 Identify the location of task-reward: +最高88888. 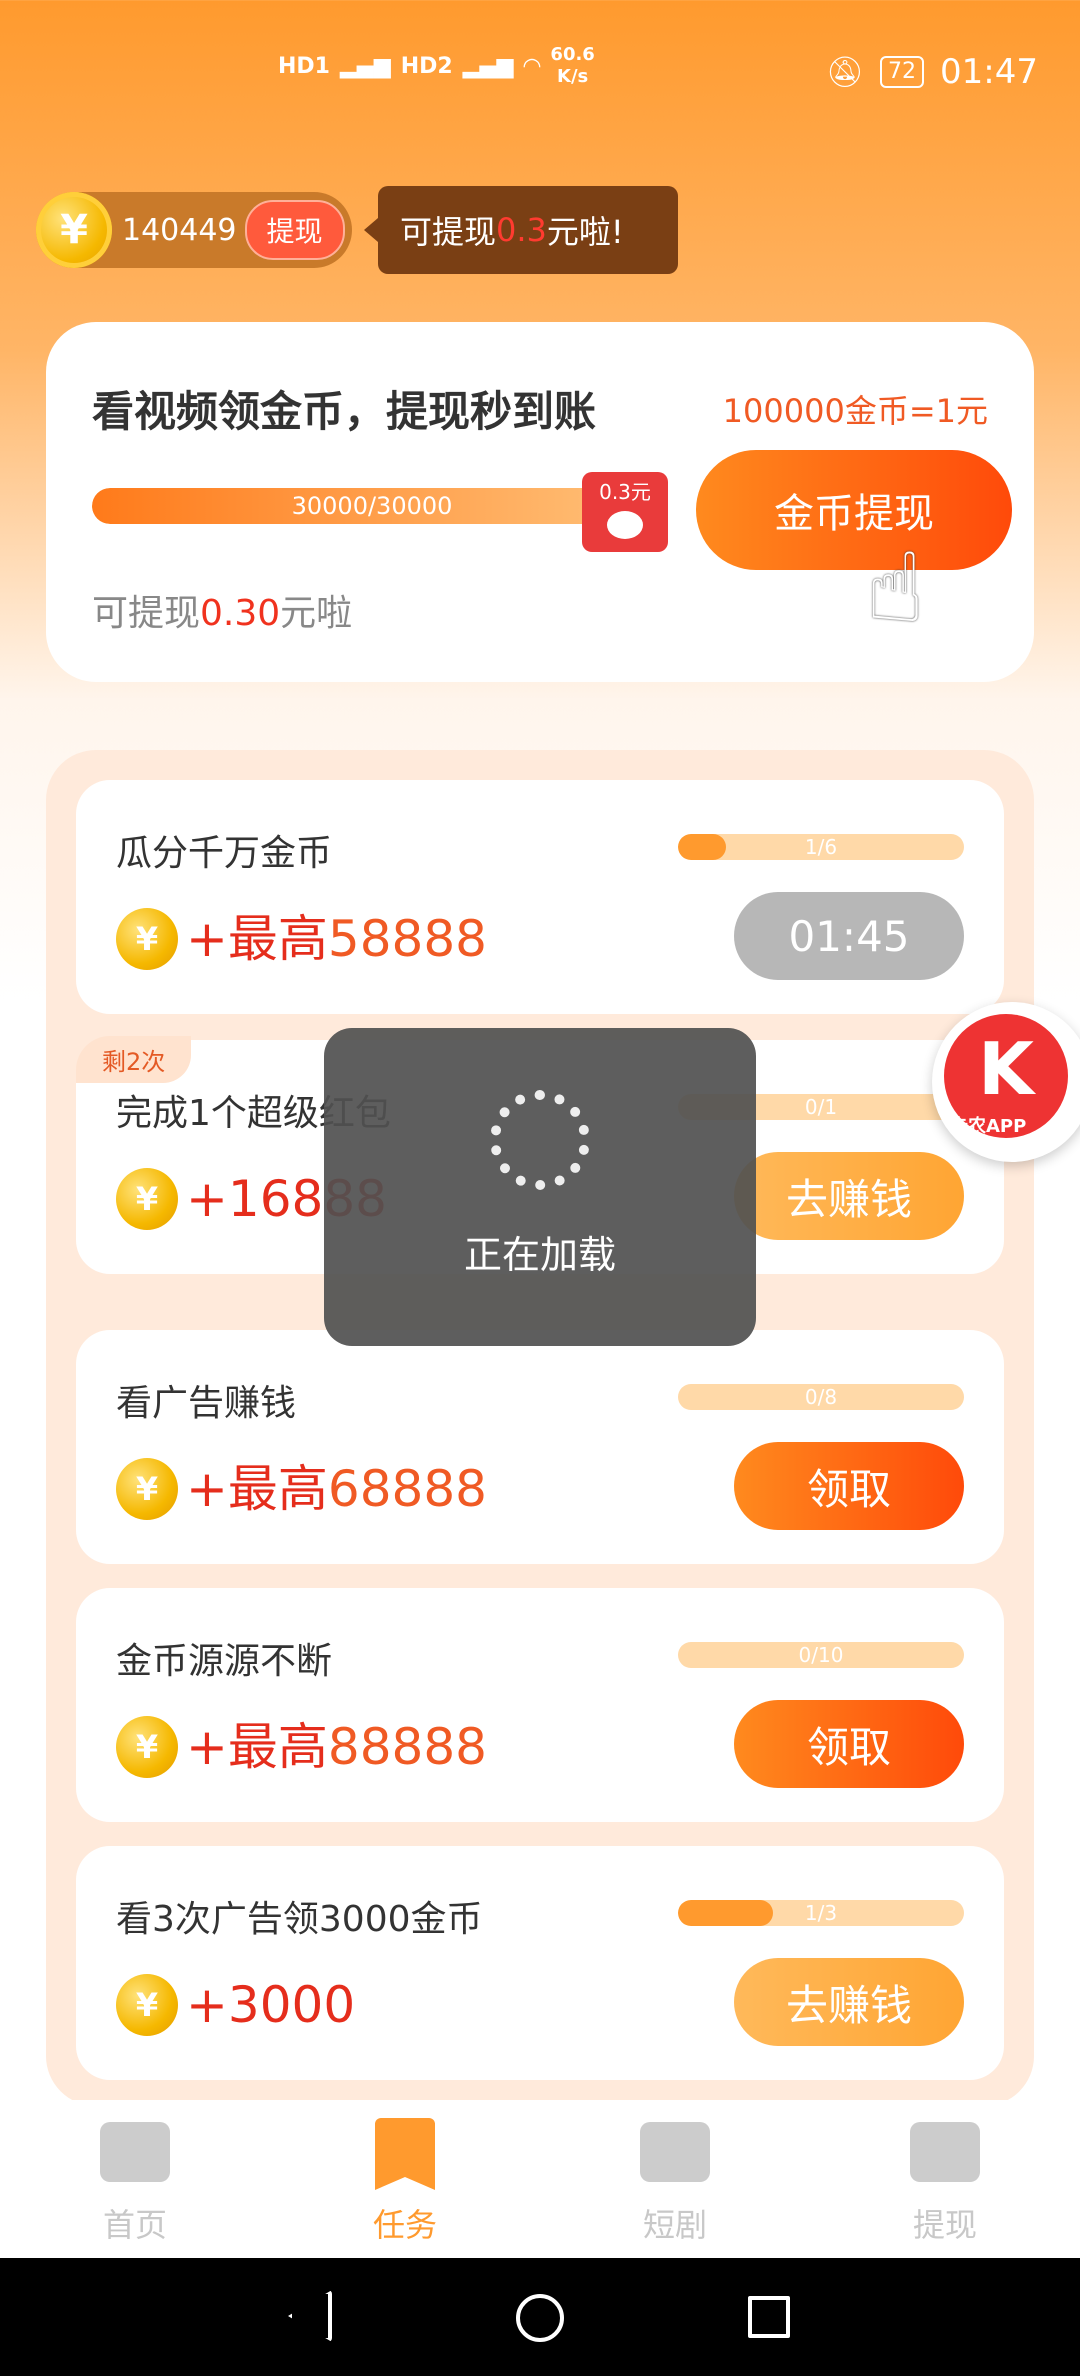
(336, 1747).